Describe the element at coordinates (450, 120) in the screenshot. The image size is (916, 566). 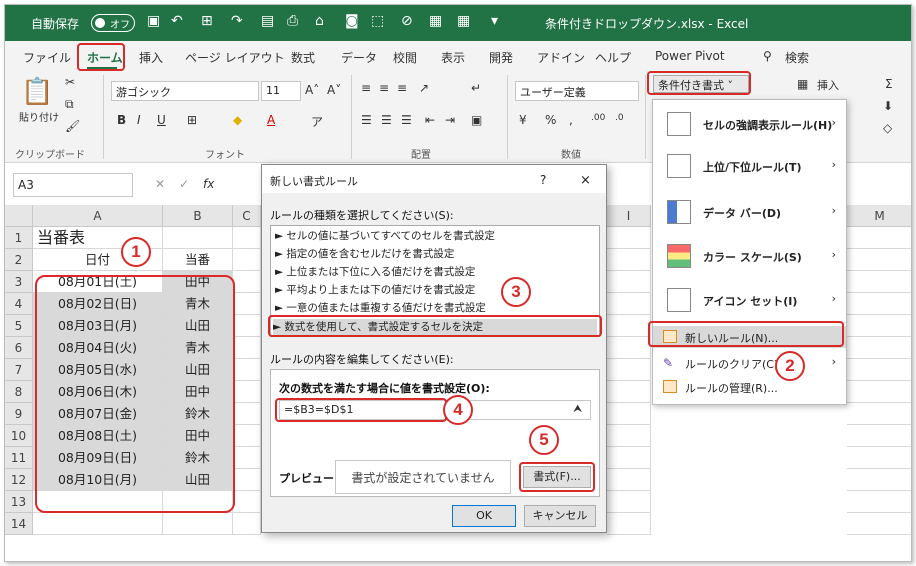
I see `increase-indent-icon: ⇥` at that location.